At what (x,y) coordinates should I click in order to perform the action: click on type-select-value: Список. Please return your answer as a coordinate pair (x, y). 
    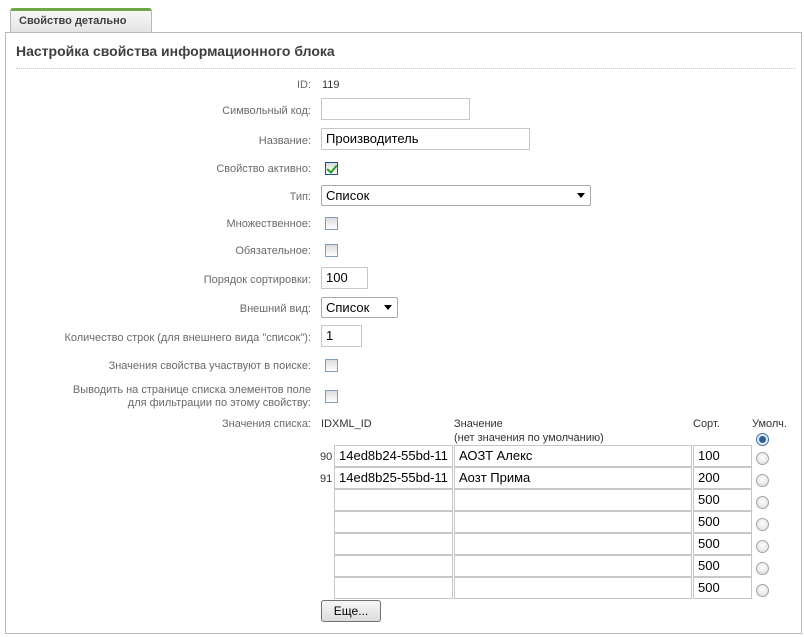
    Looking at the image, I should click on (348, 195).